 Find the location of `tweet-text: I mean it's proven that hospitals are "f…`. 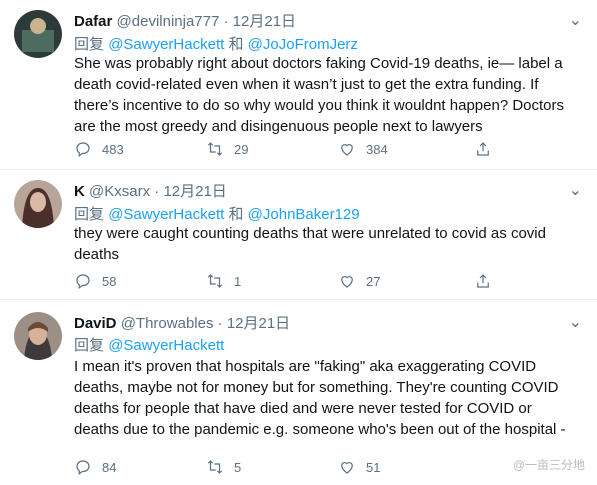

tweet-text: I mean it's proven that hospitals are "f… is located at coordinates (320, 398).